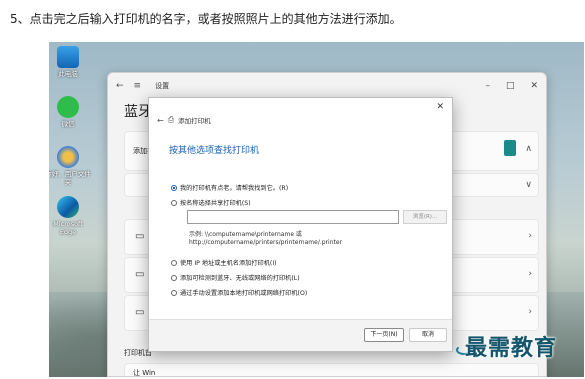  I want to click on option-label: 添加可检测到蓝牙、无线或网络的打印机(L), so click(240, 278).